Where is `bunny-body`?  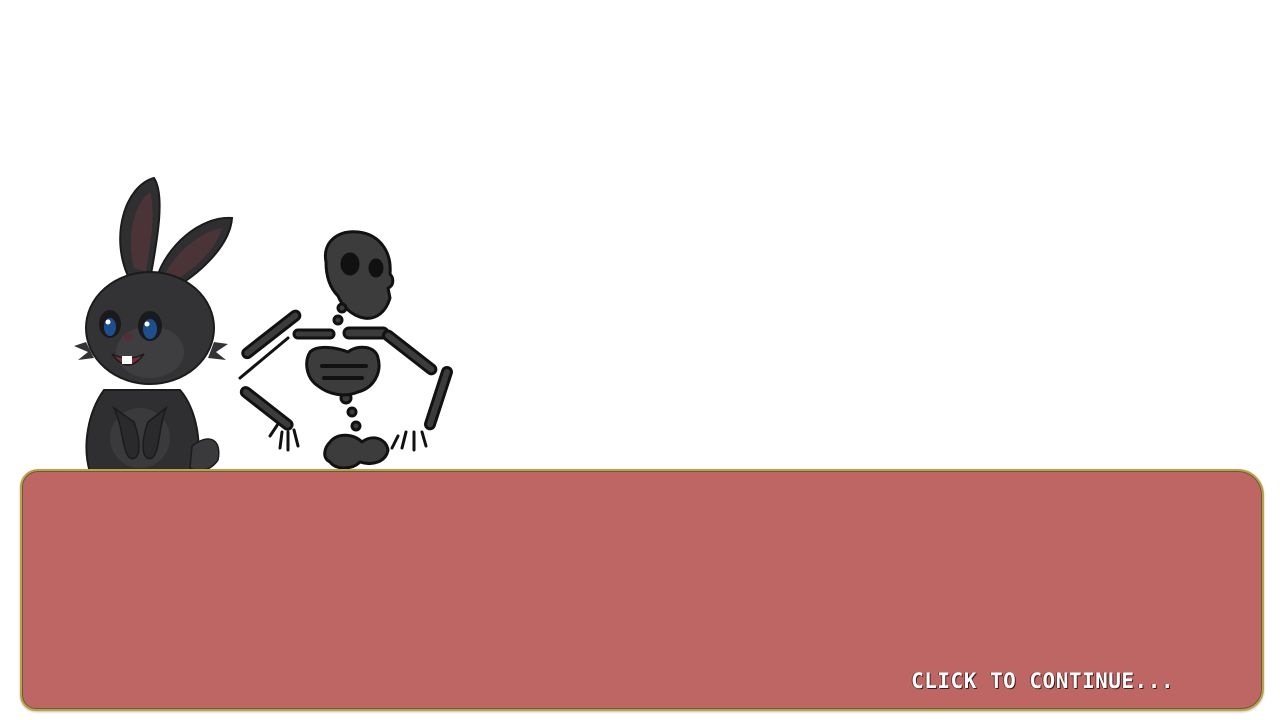
bunny-body is located at coordinates (152, 430).